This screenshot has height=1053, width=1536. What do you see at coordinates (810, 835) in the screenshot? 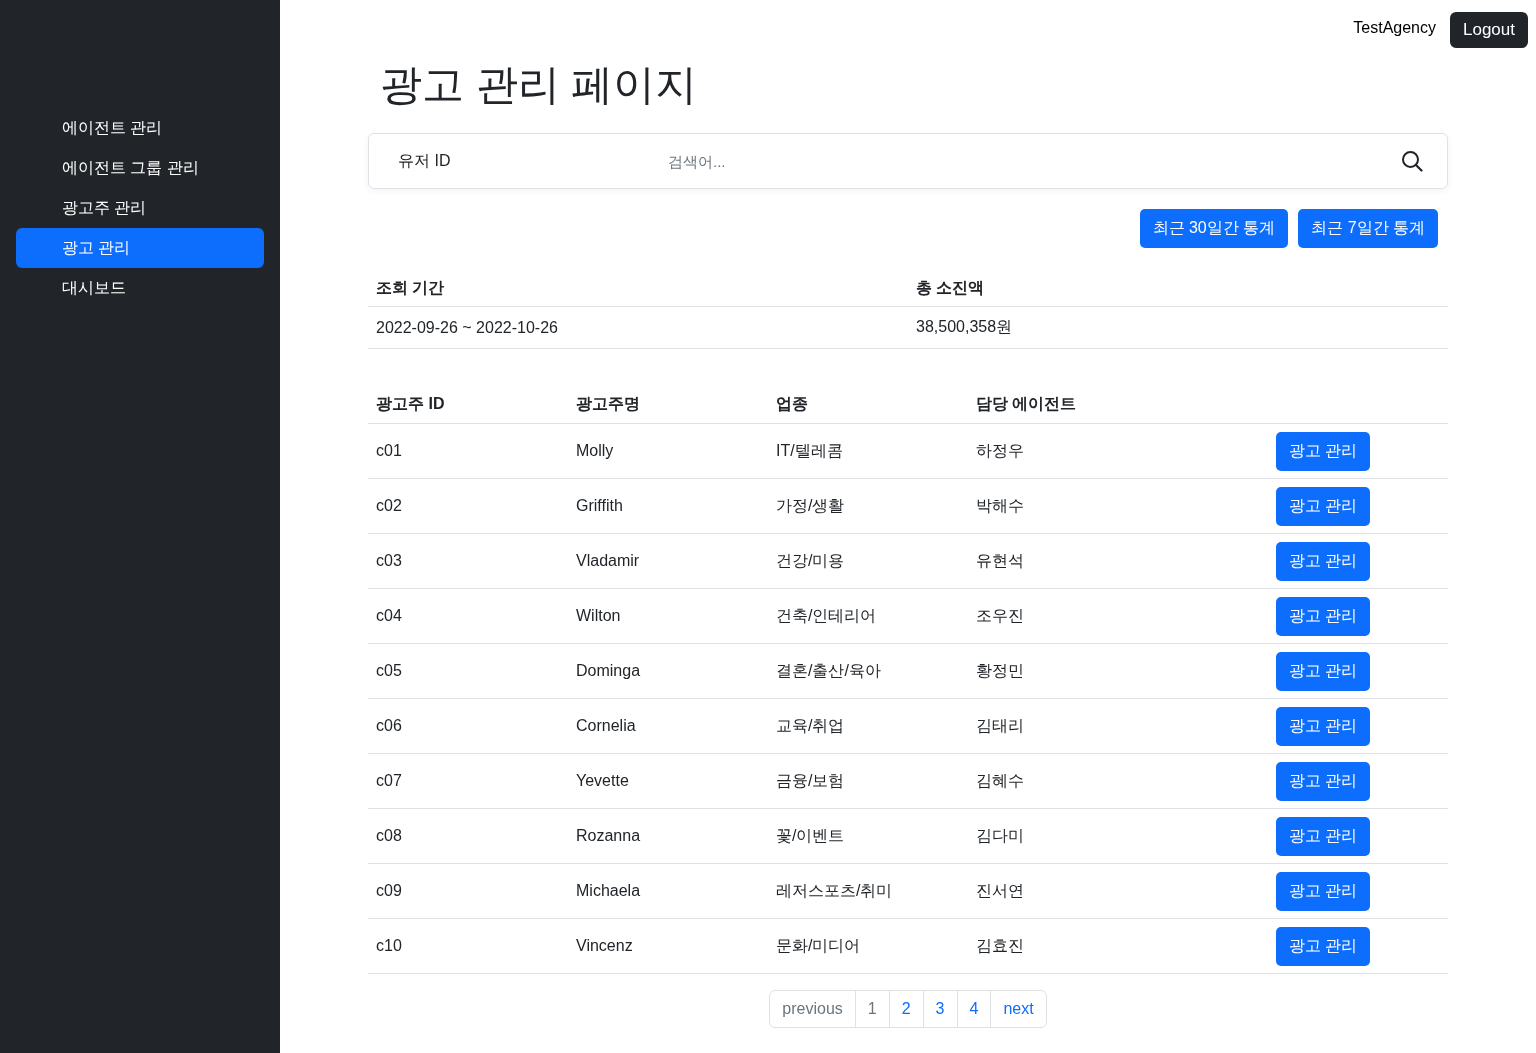
I see `table-cell-text: 꽃/이벤트` at bounding box center [810, 835].